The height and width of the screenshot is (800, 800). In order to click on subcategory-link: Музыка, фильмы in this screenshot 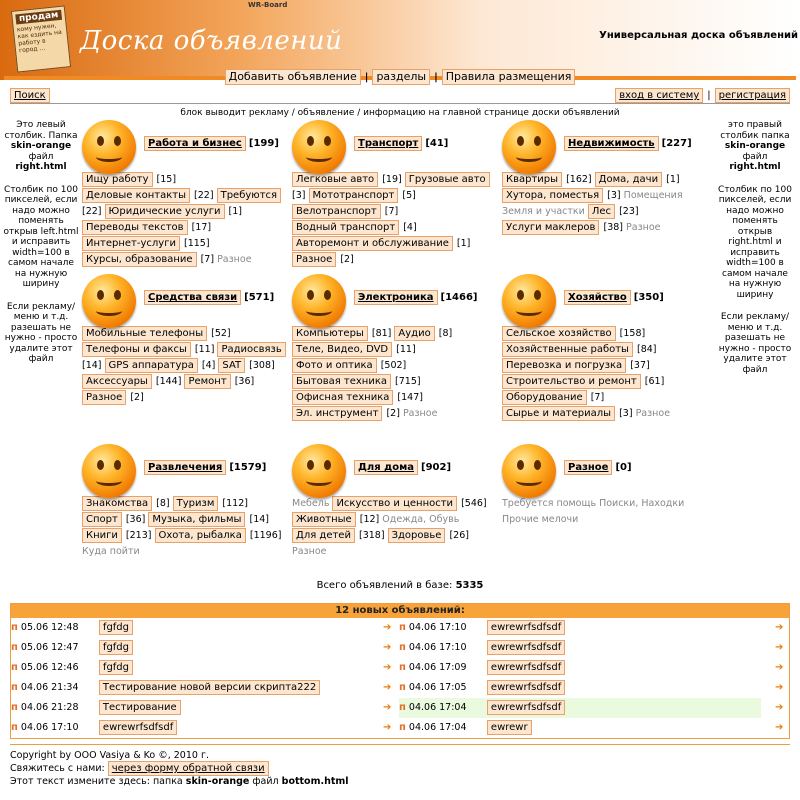, I will do `click(197, 519)`.